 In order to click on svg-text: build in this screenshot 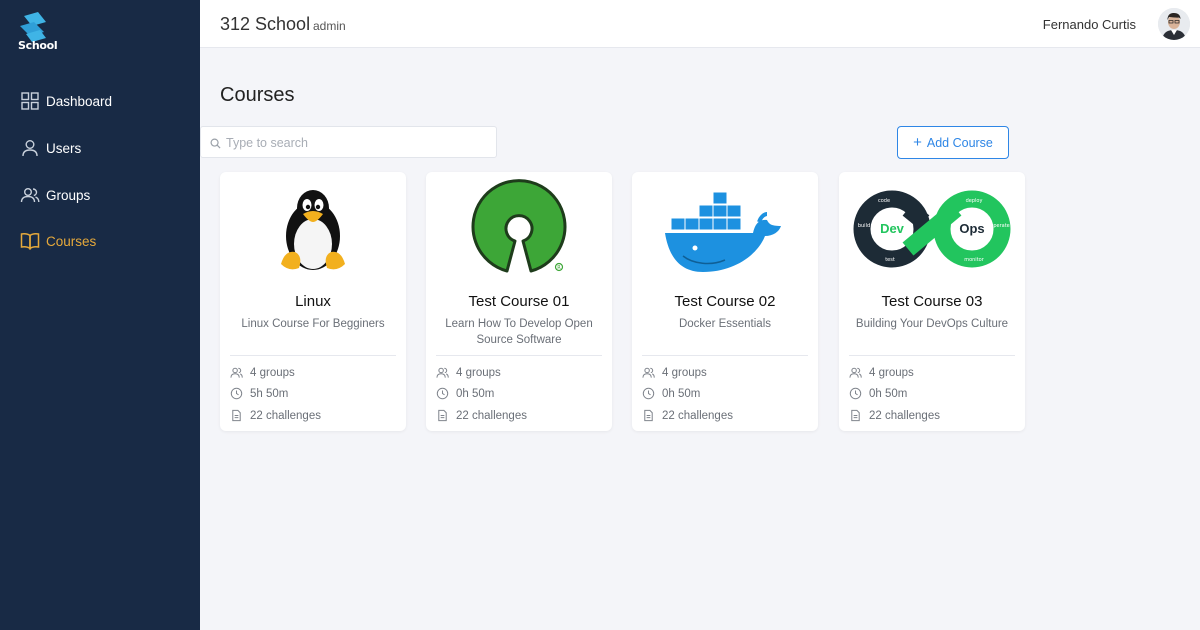, I will do `click(864, 226)`.